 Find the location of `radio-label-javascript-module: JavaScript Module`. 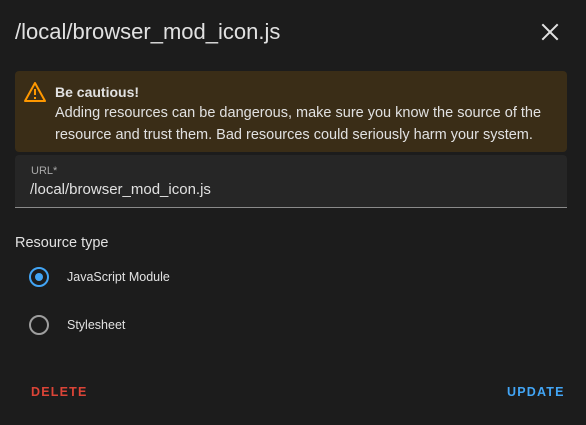

radio-label-javascript-module: JavaScript Module is located at coordinates (118, 277).